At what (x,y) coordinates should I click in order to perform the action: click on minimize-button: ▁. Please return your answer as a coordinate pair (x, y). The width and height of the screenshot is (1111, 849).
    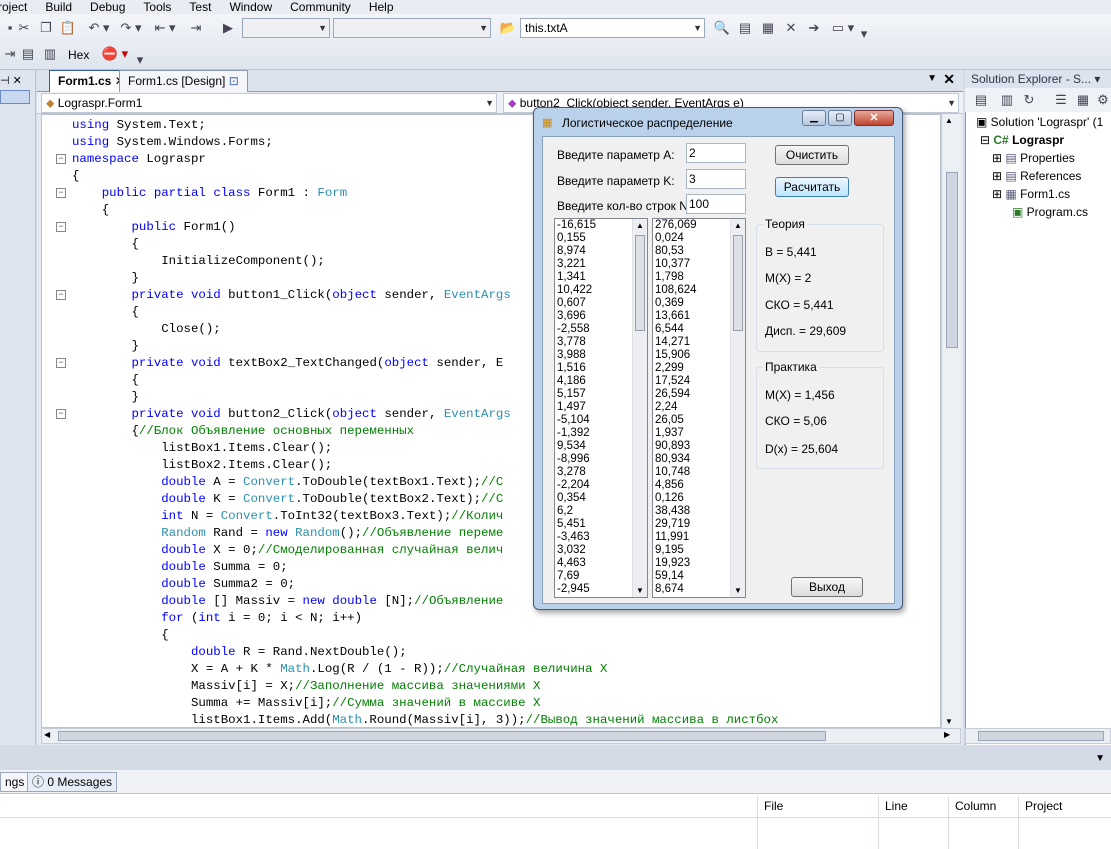
    Looking at the image, I should click on (814, 118).